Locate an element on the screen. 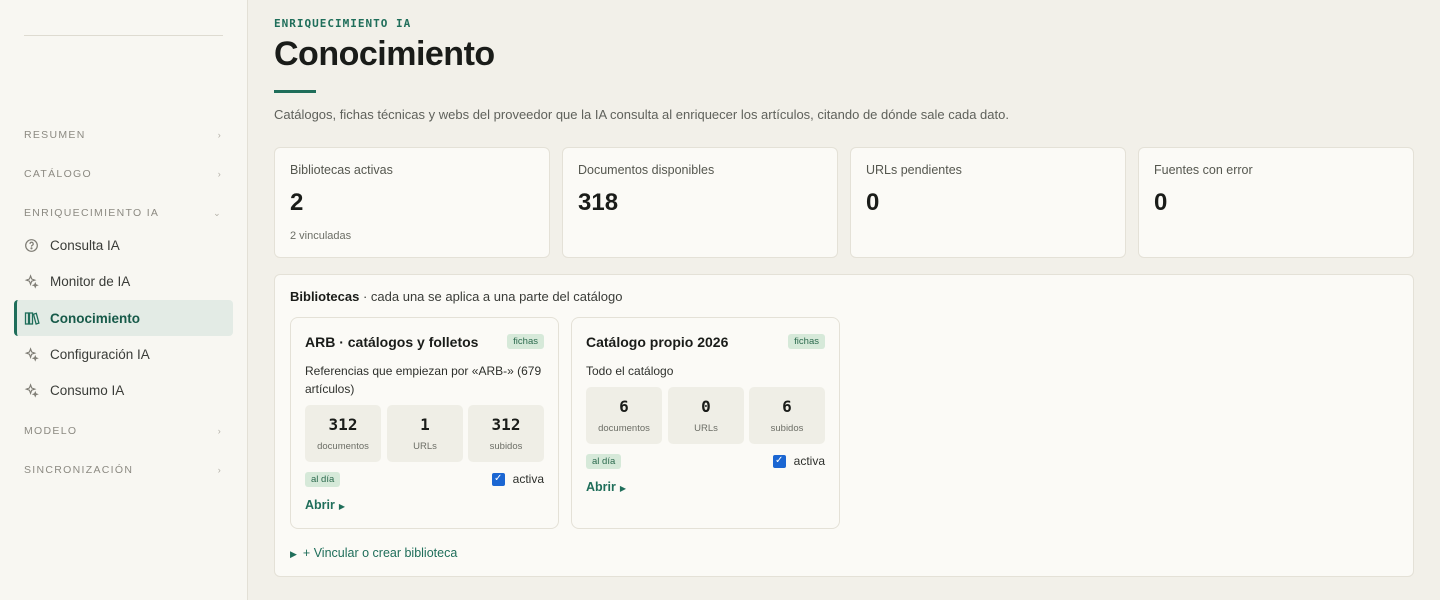 The width and height of the screenshot is (1440, 600). disclosure-triangle-icon: ▶ is located at coordinates (293, 554).